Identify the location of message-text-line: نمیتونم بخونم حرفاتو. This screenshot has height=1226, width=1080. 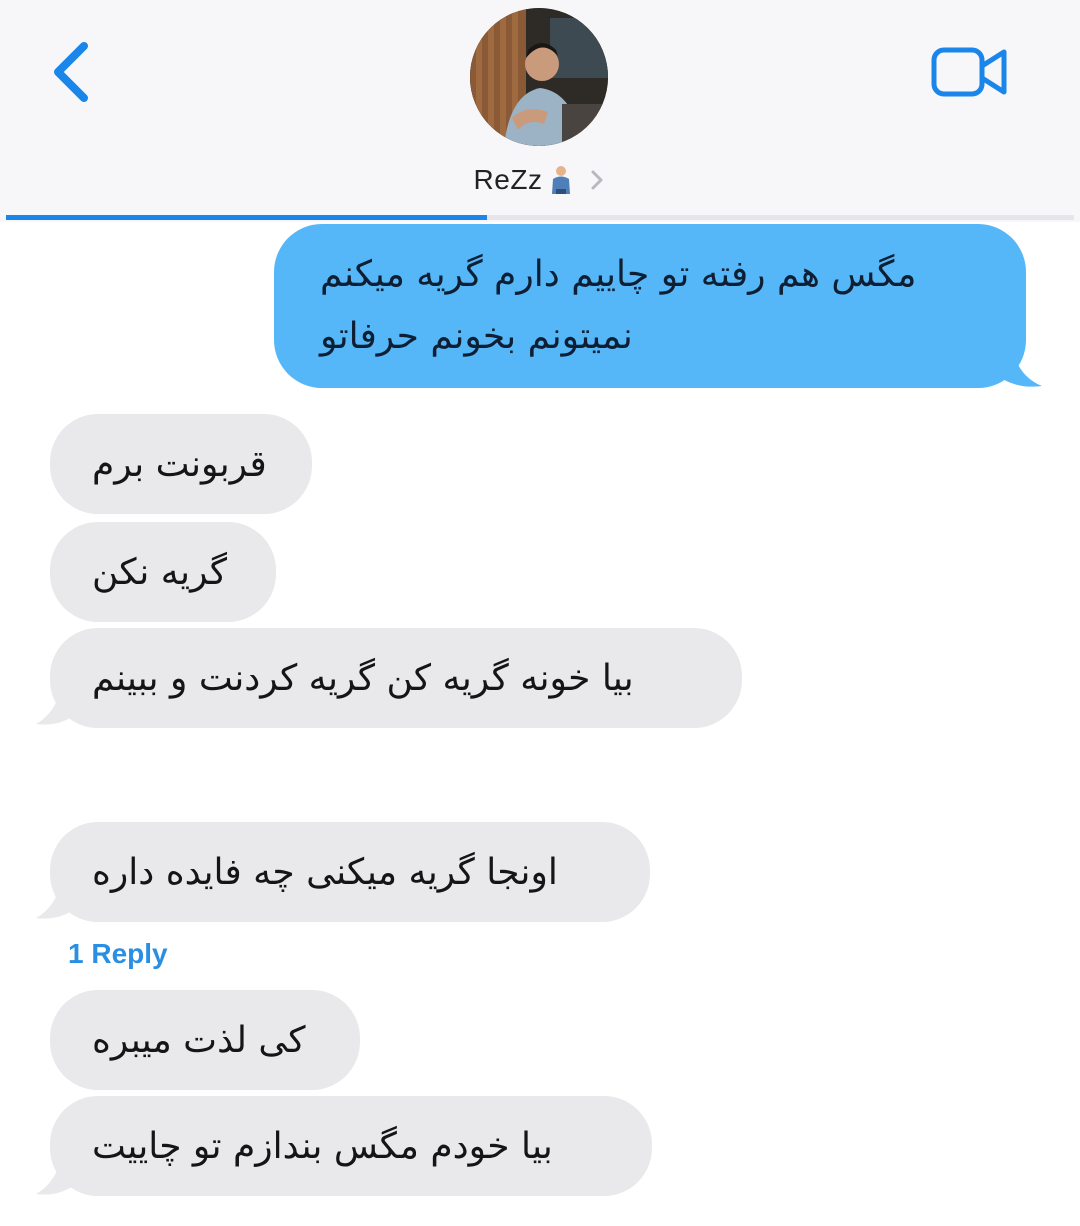
(476, 336).